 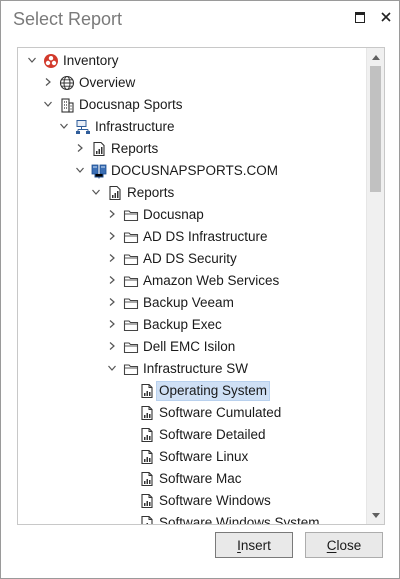 I want to click on tree-item-label: Software Mac, so click(x=200, y=479).